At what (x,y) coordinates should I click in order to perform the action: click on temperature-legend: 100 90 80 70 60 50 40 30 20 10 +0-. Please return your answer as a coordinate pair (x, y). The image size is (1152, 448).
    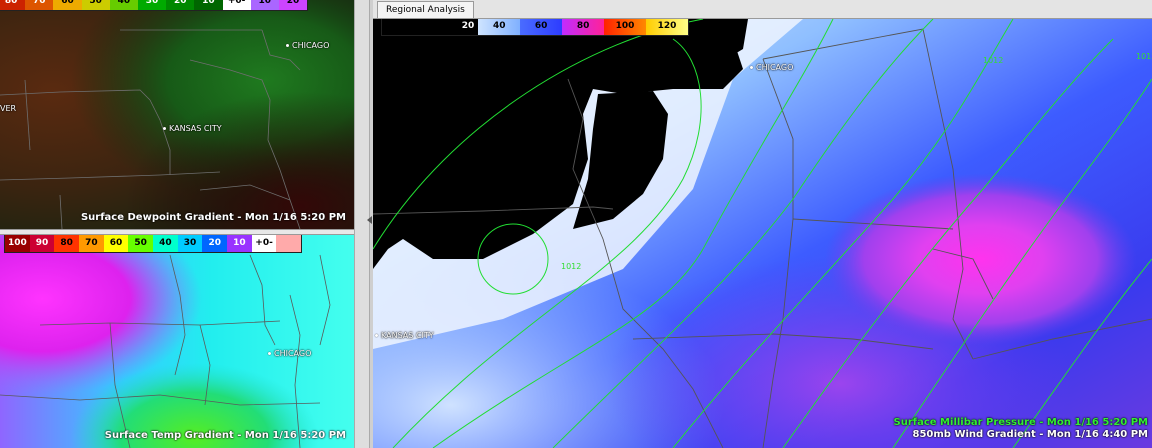
    Looking at the image, I should click on (153, 244).